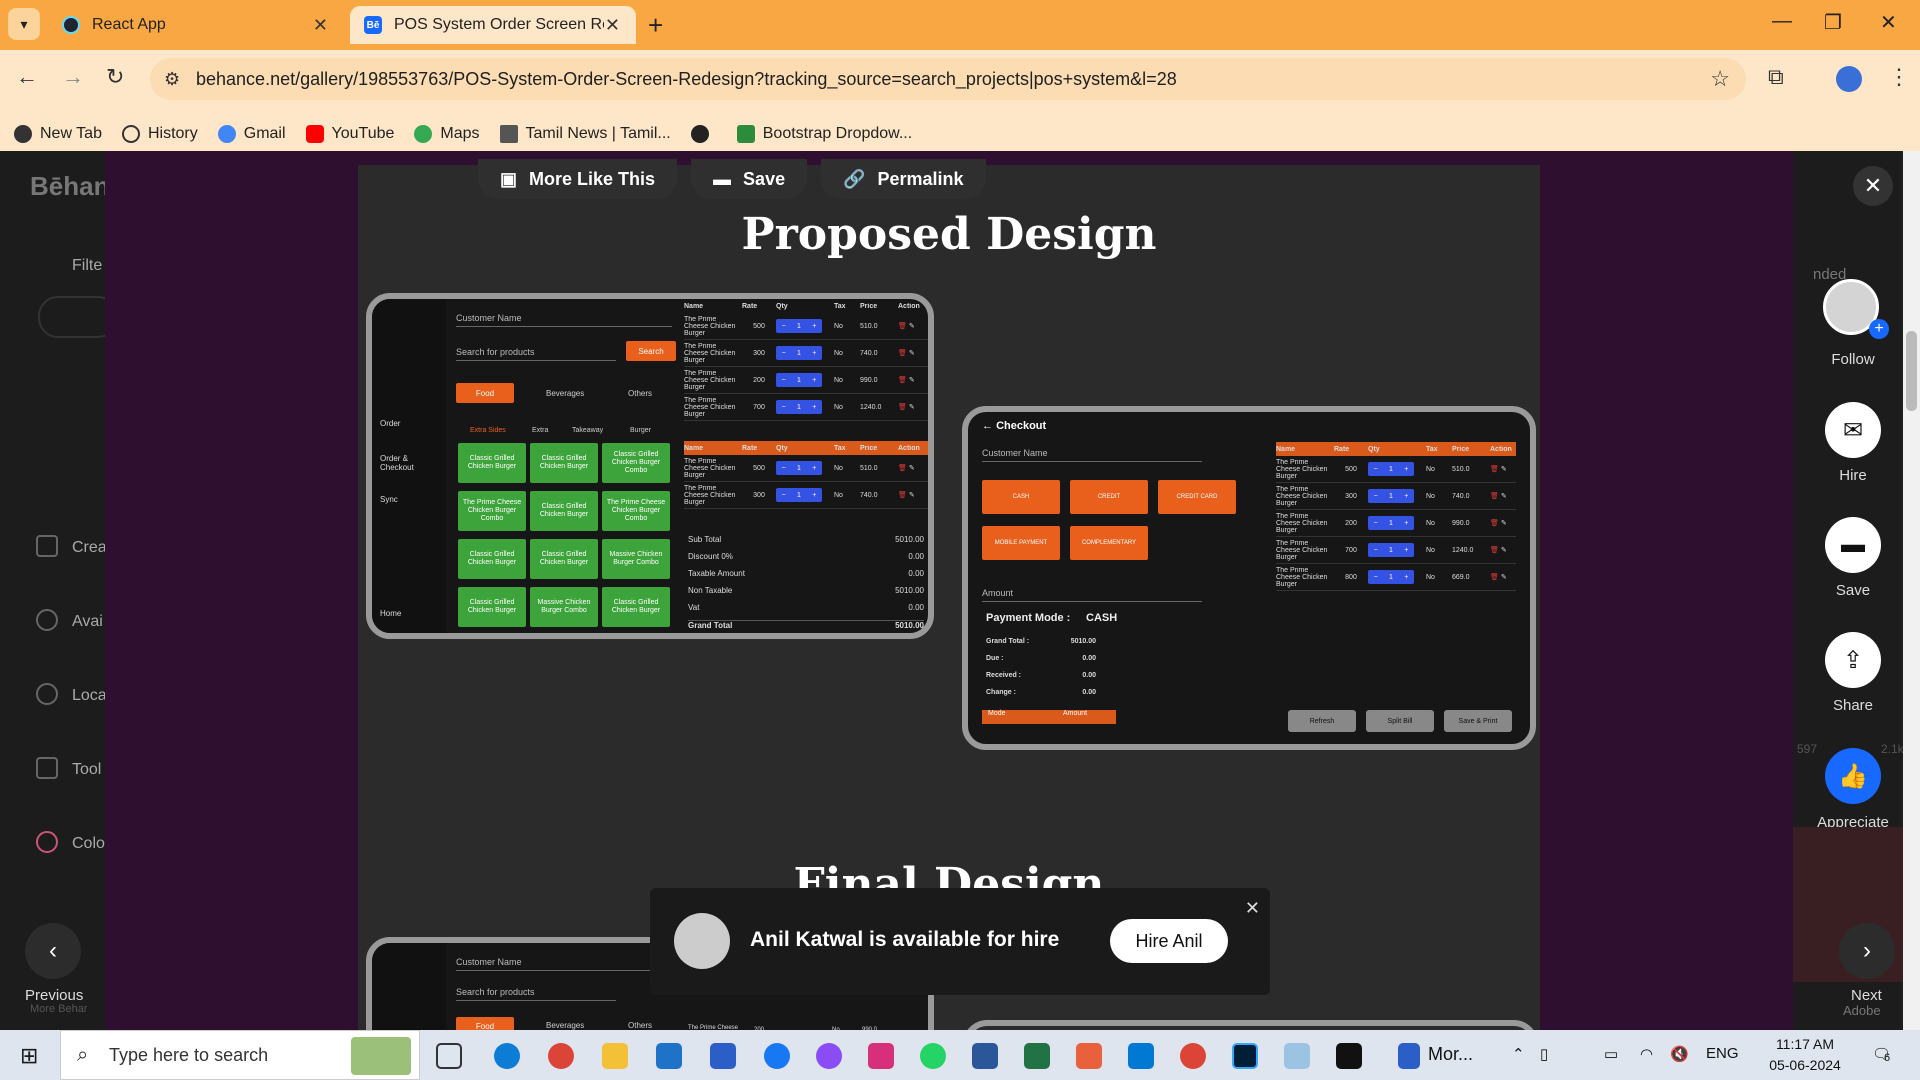 Image resolution: width=1920 pixels, height=1080 pixels. I want to click on scroll-thumb, so click(1911, 371).